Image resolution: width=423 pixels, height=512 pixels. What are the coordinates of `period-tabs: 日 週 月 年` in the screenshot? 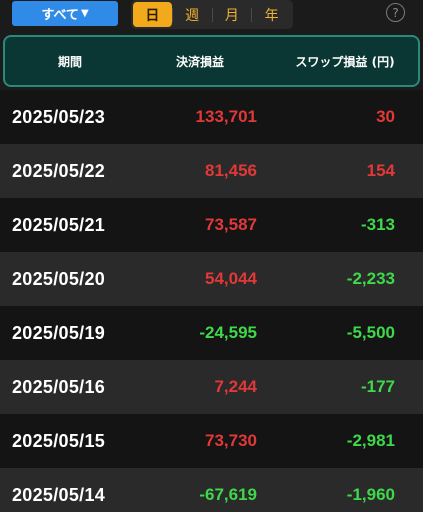 It's located at (212, 14).